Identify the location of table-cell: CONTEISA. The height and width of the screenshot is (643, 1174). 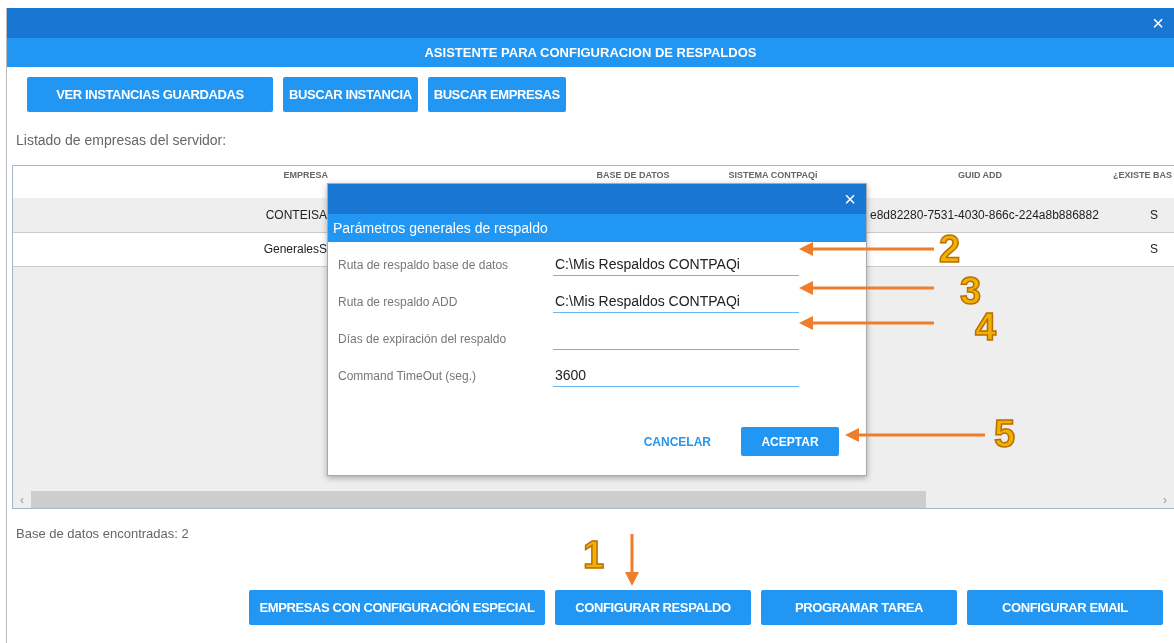
(296, 214).